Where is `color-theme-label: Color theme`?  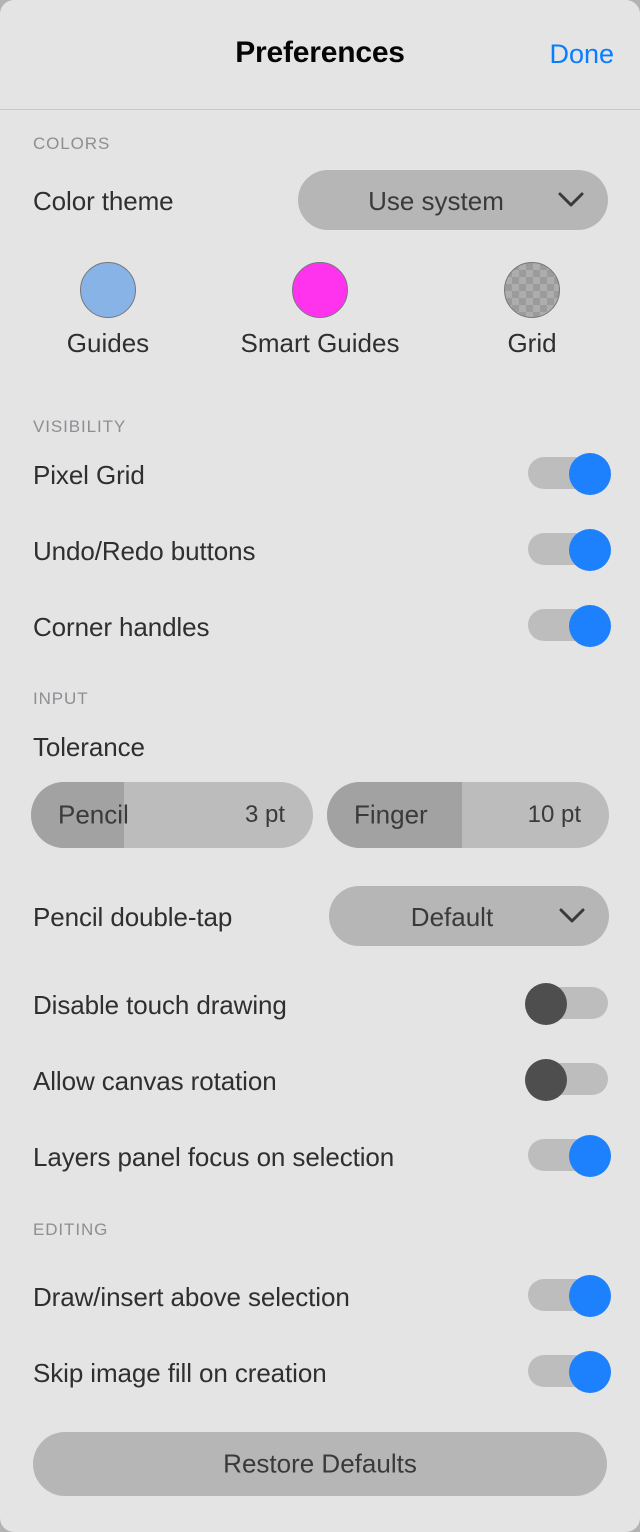 color-theme-label: Color theme is located at coordinates (103, 201).